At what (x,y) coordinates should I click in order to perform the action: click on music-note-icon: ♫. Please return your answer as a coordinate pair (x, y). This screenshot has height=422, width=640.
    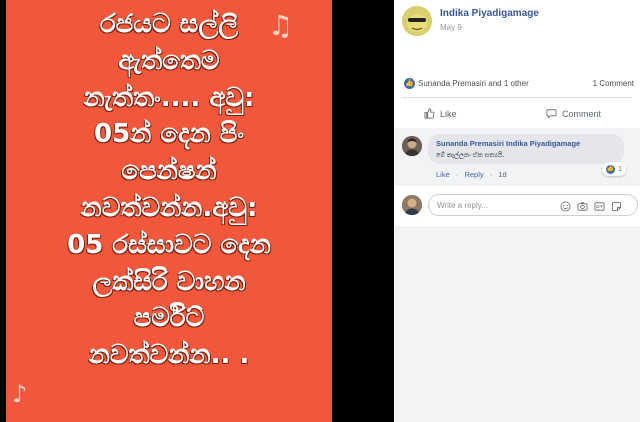
    Looking at the image, I should click on (281, 25).